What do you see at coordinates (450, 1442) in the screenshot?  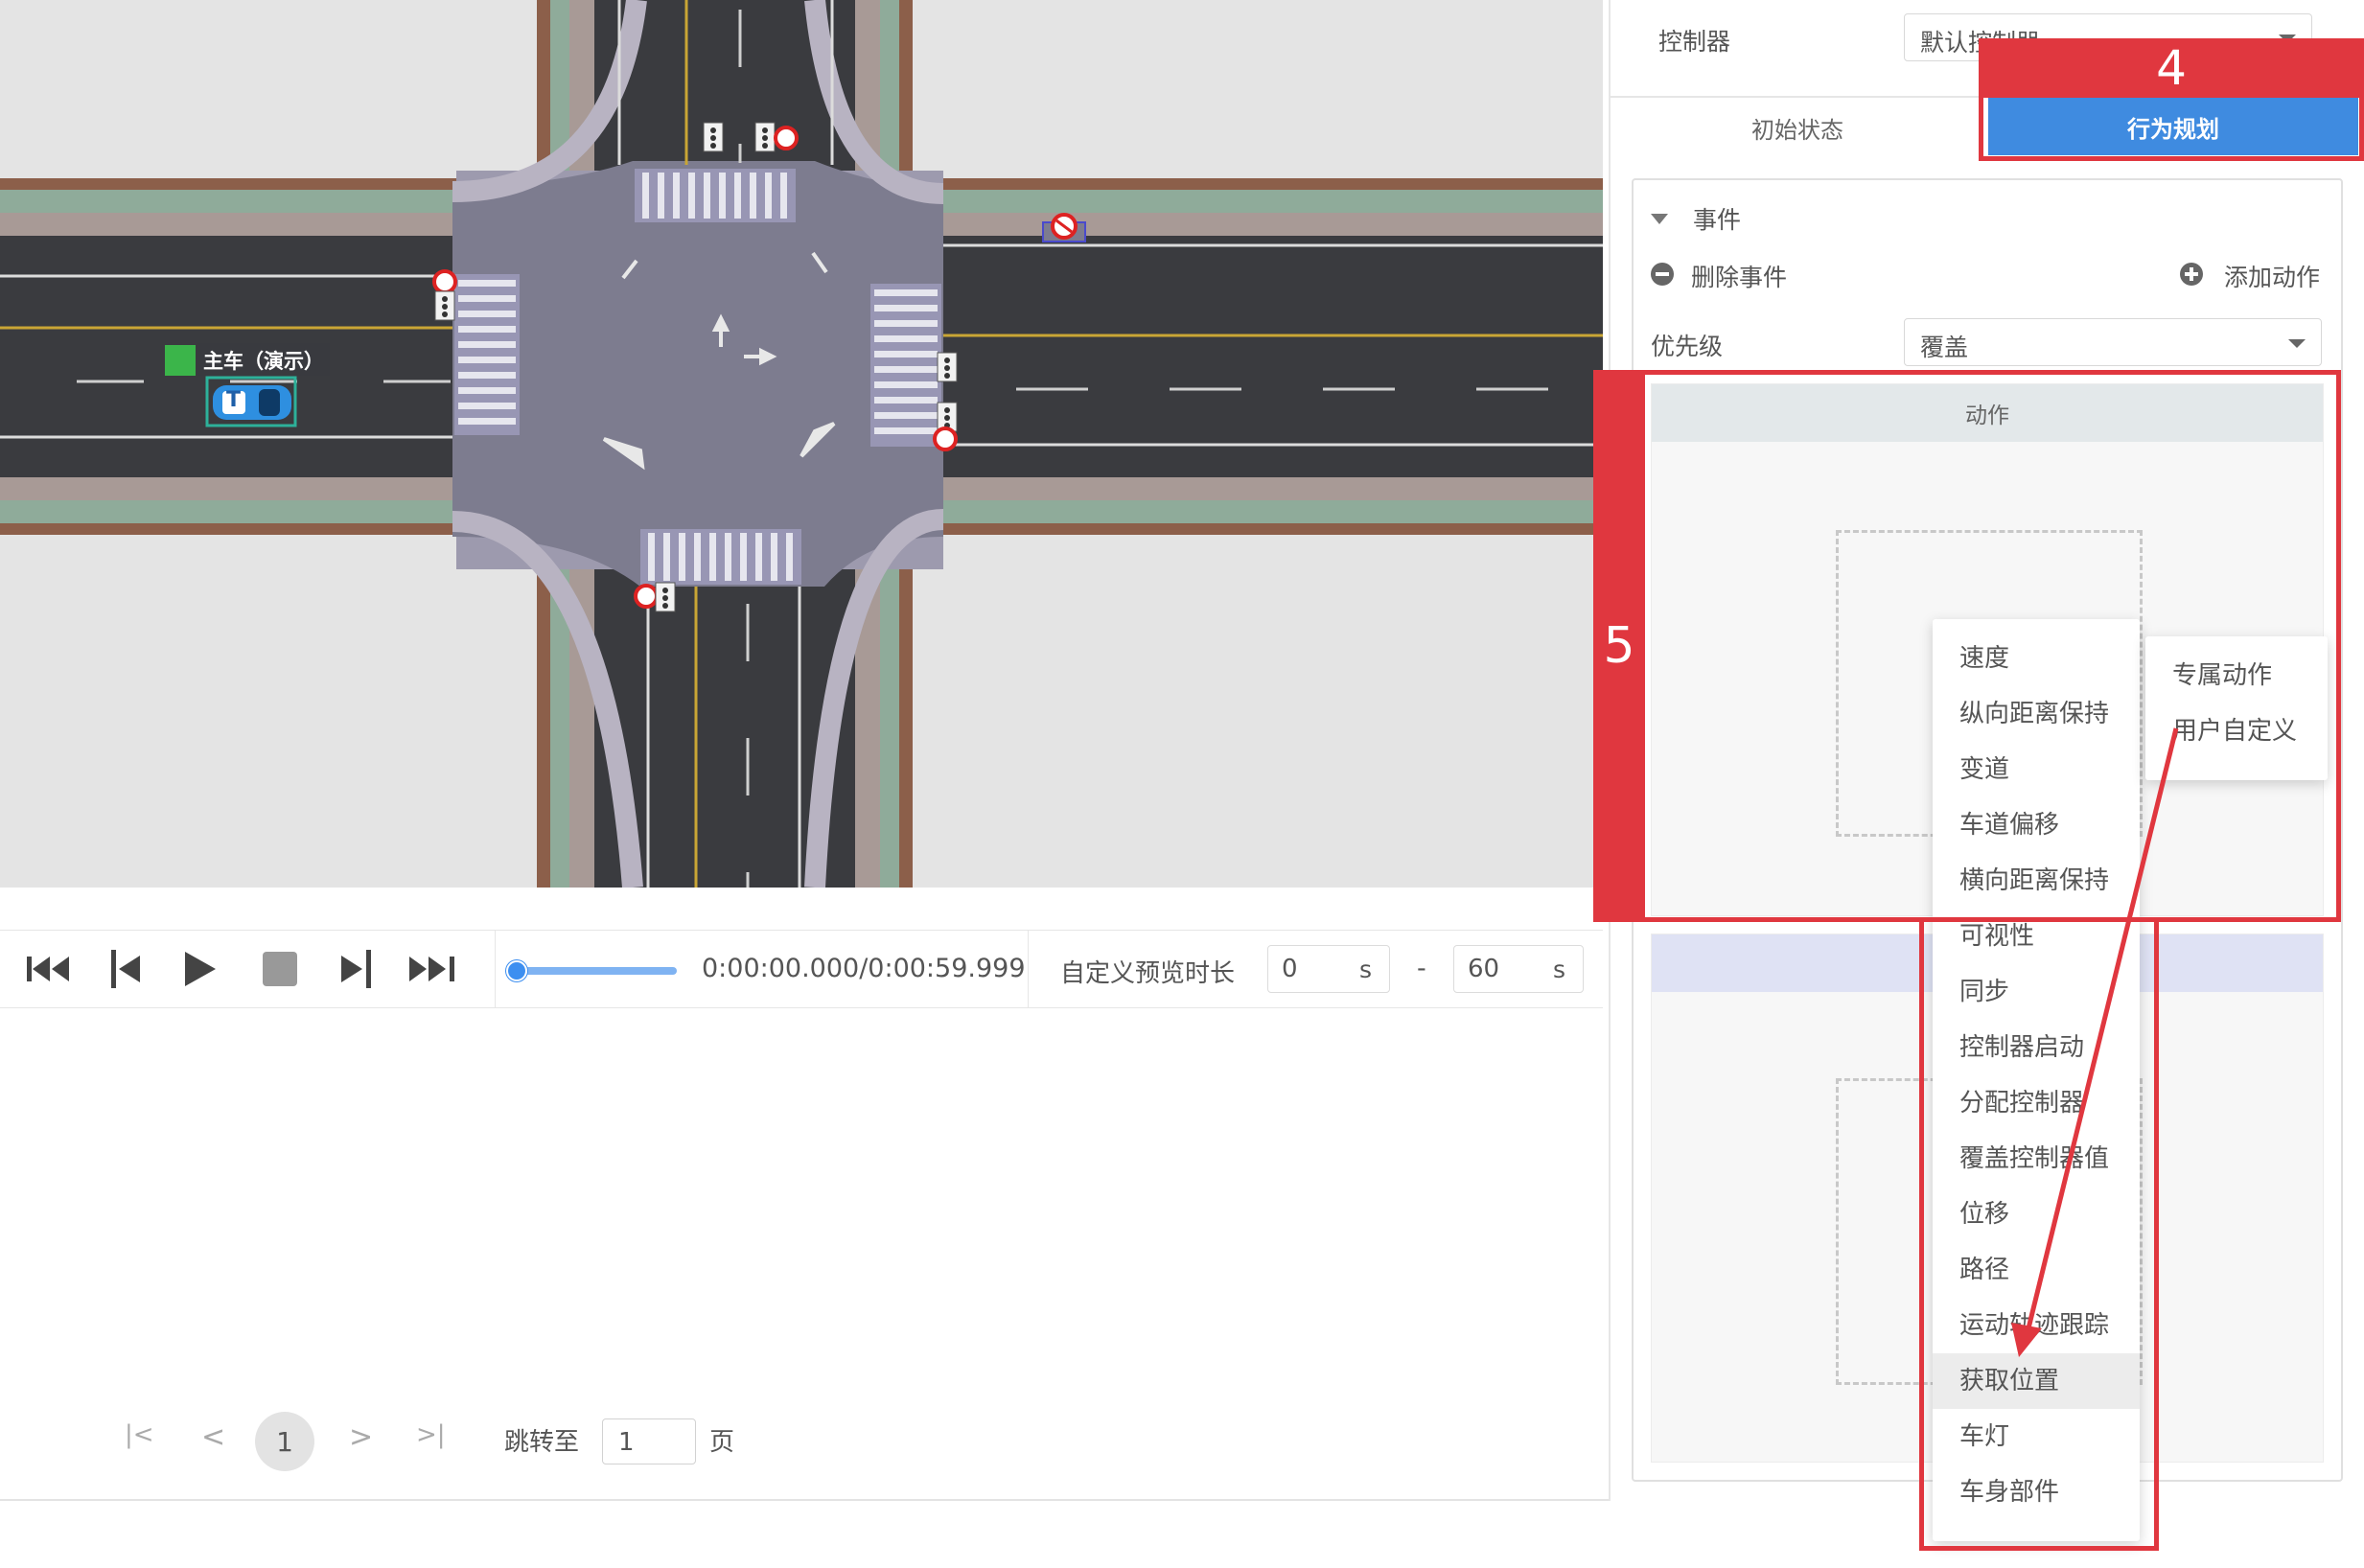 I see `pagination: |< < 1 > >| 跳转至 1 页` at bounding box center [450, 1442].